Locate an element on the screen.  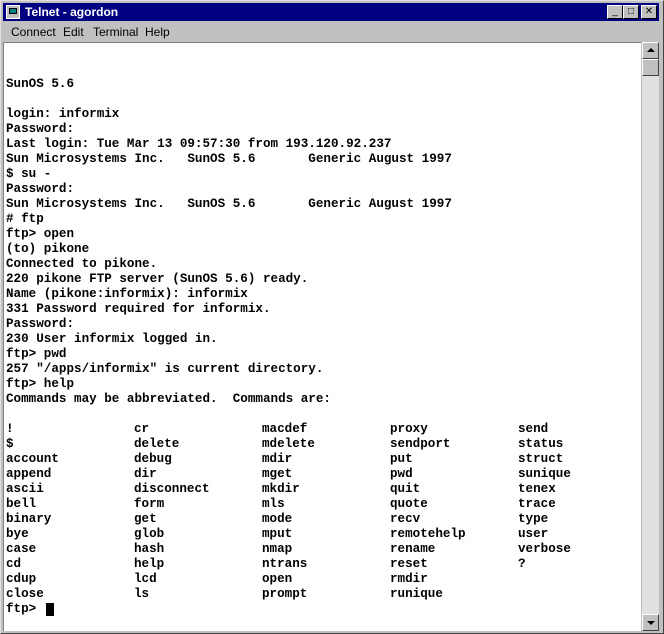
terminal-line: login: informix is located at coordinates (63, 114).